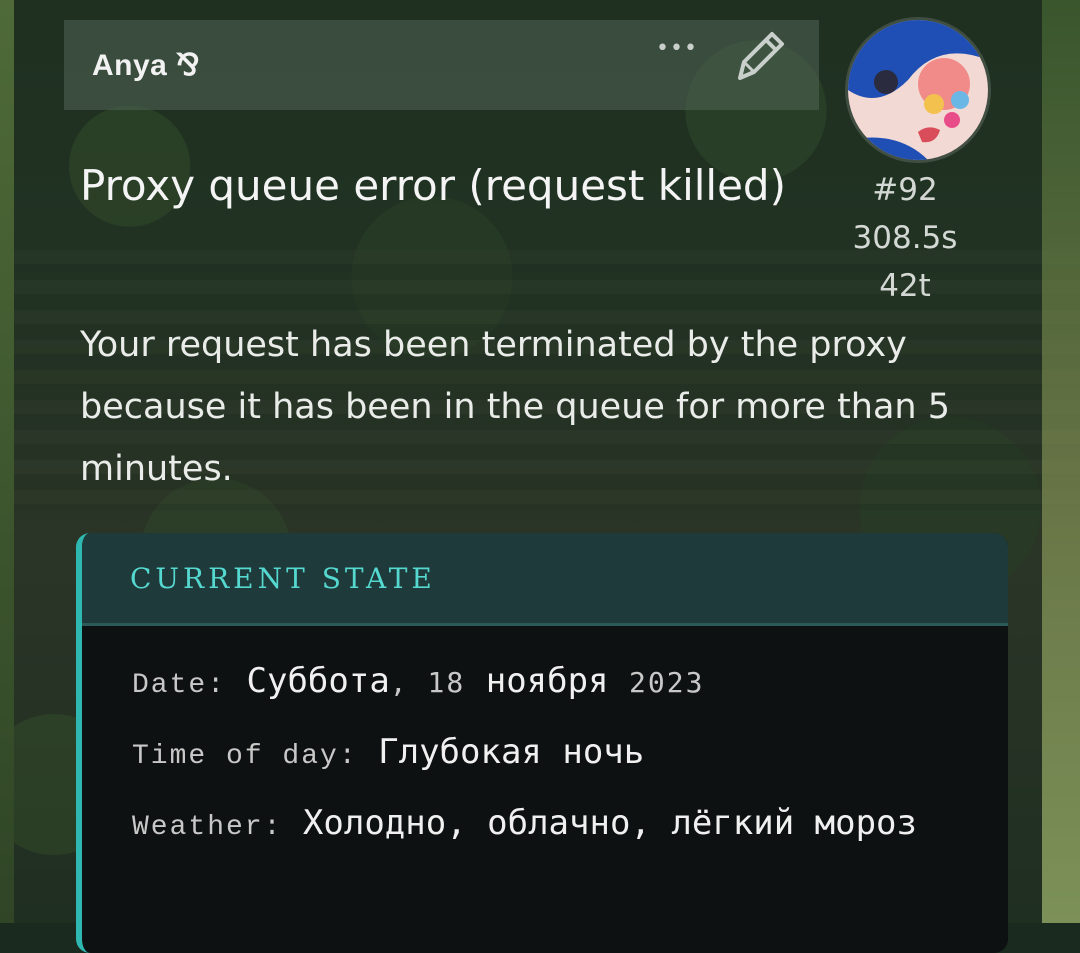 Image resolution: width=1080 pixels, height=953 pixels. I want to click on response-time: 308.5s, so click(905, 238).